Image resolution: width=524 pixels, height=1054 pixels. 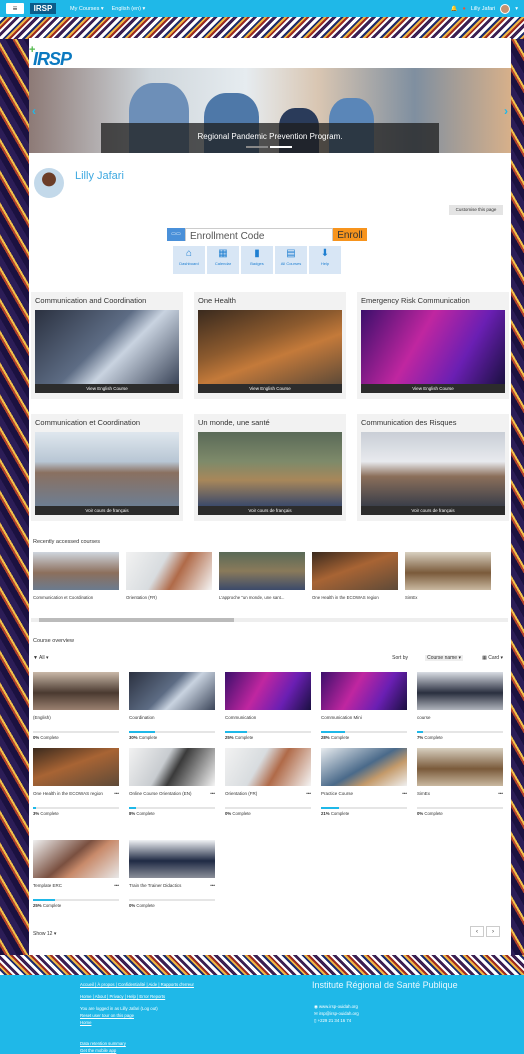 I want to click on badges-shortcut: ▮ Badges, so click(x=257, y=260).